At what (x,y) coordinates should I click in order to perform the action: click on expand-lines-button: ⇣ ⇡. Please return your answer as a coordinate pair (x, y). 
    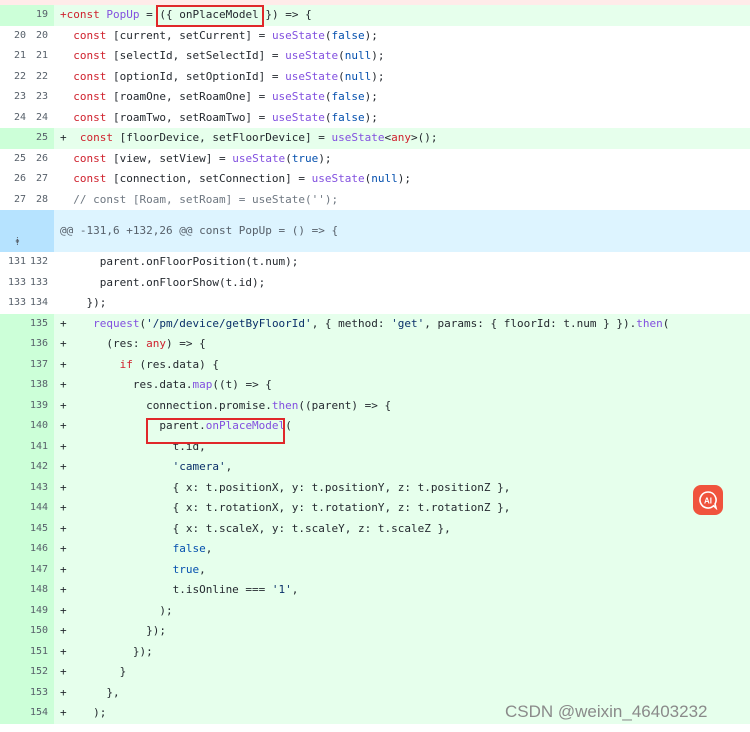
    Looking at the image, I should click on (27, 231).